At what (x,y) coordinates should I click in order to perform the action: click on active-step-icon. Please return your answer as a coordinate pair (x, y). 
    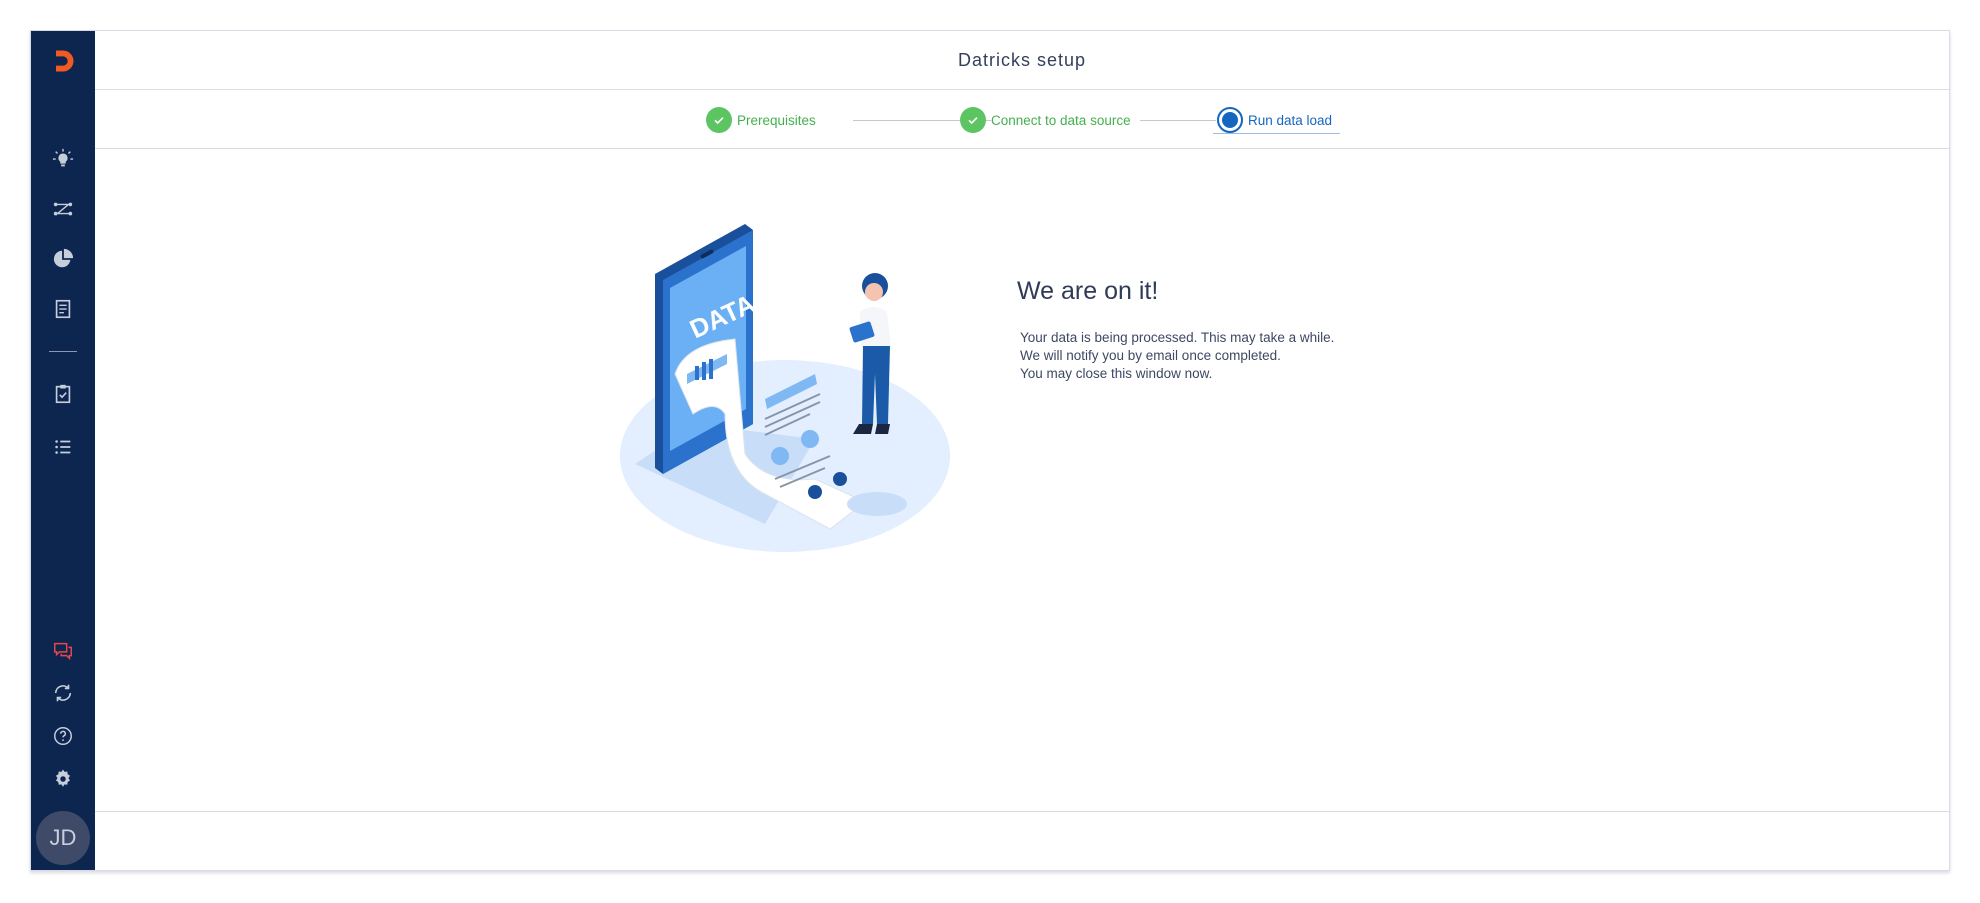
    Looking at the image, I should click on (1230, 120).